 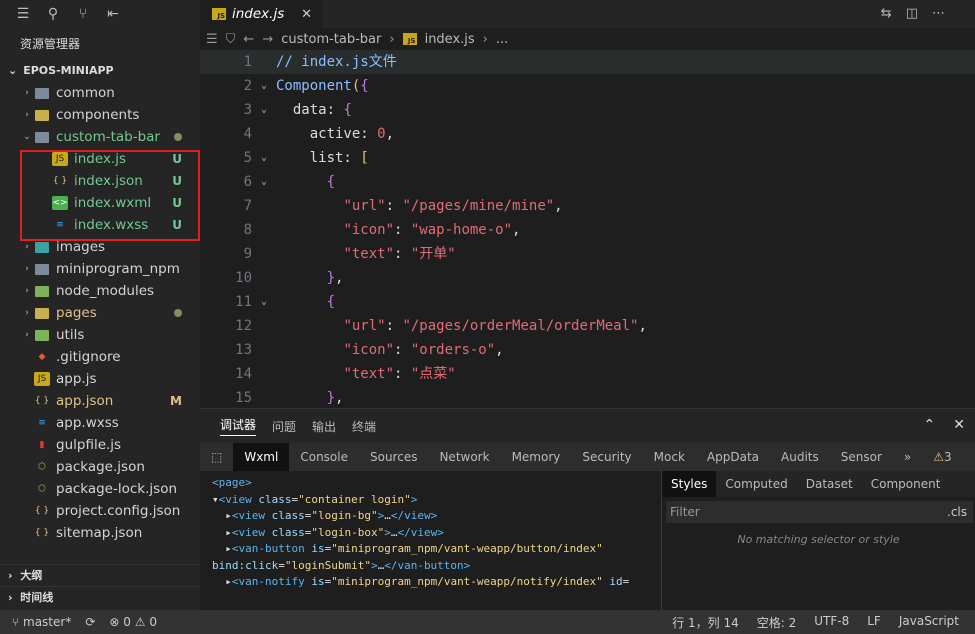 I want to click on code-line: 5 ⌄ list: [, so click(x=587, y=158).